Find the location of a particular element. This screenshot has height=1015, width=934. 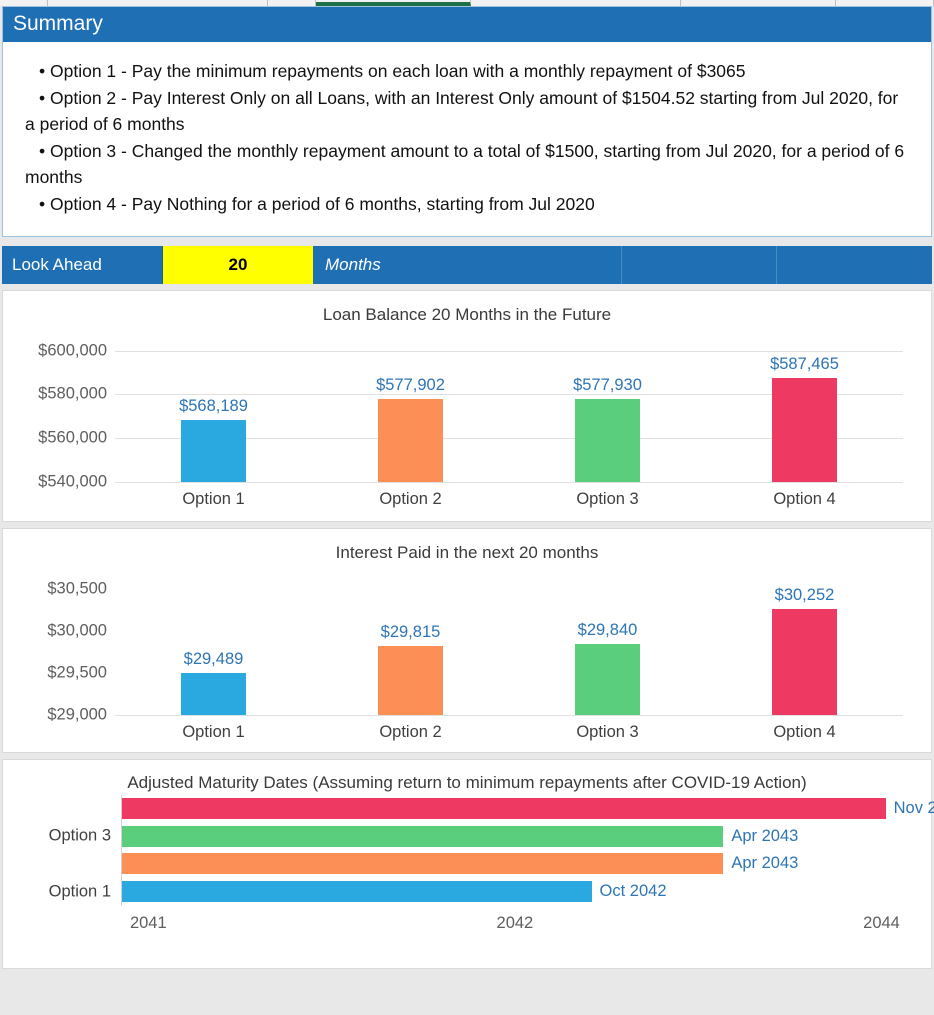

bar-column: $568,189 is located at coordinates (213, 436).